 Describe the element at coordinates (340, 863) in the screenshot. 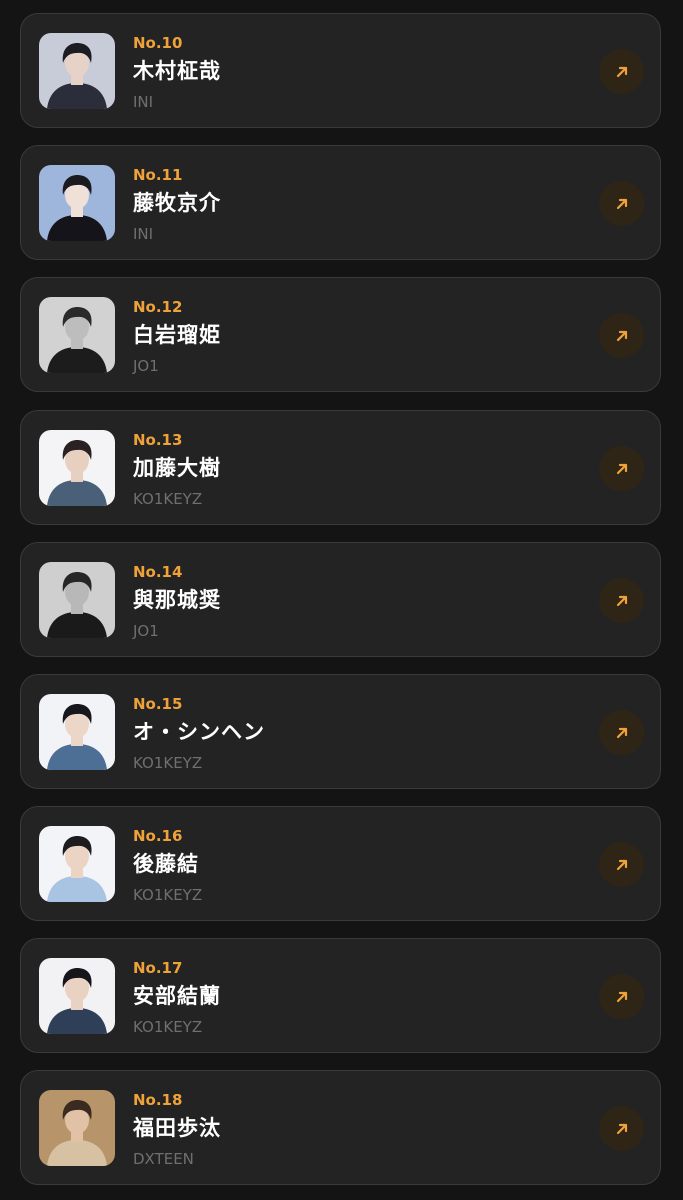

I see `ranking-card: No.16 後藤結 KO1KEYZ` at that location.